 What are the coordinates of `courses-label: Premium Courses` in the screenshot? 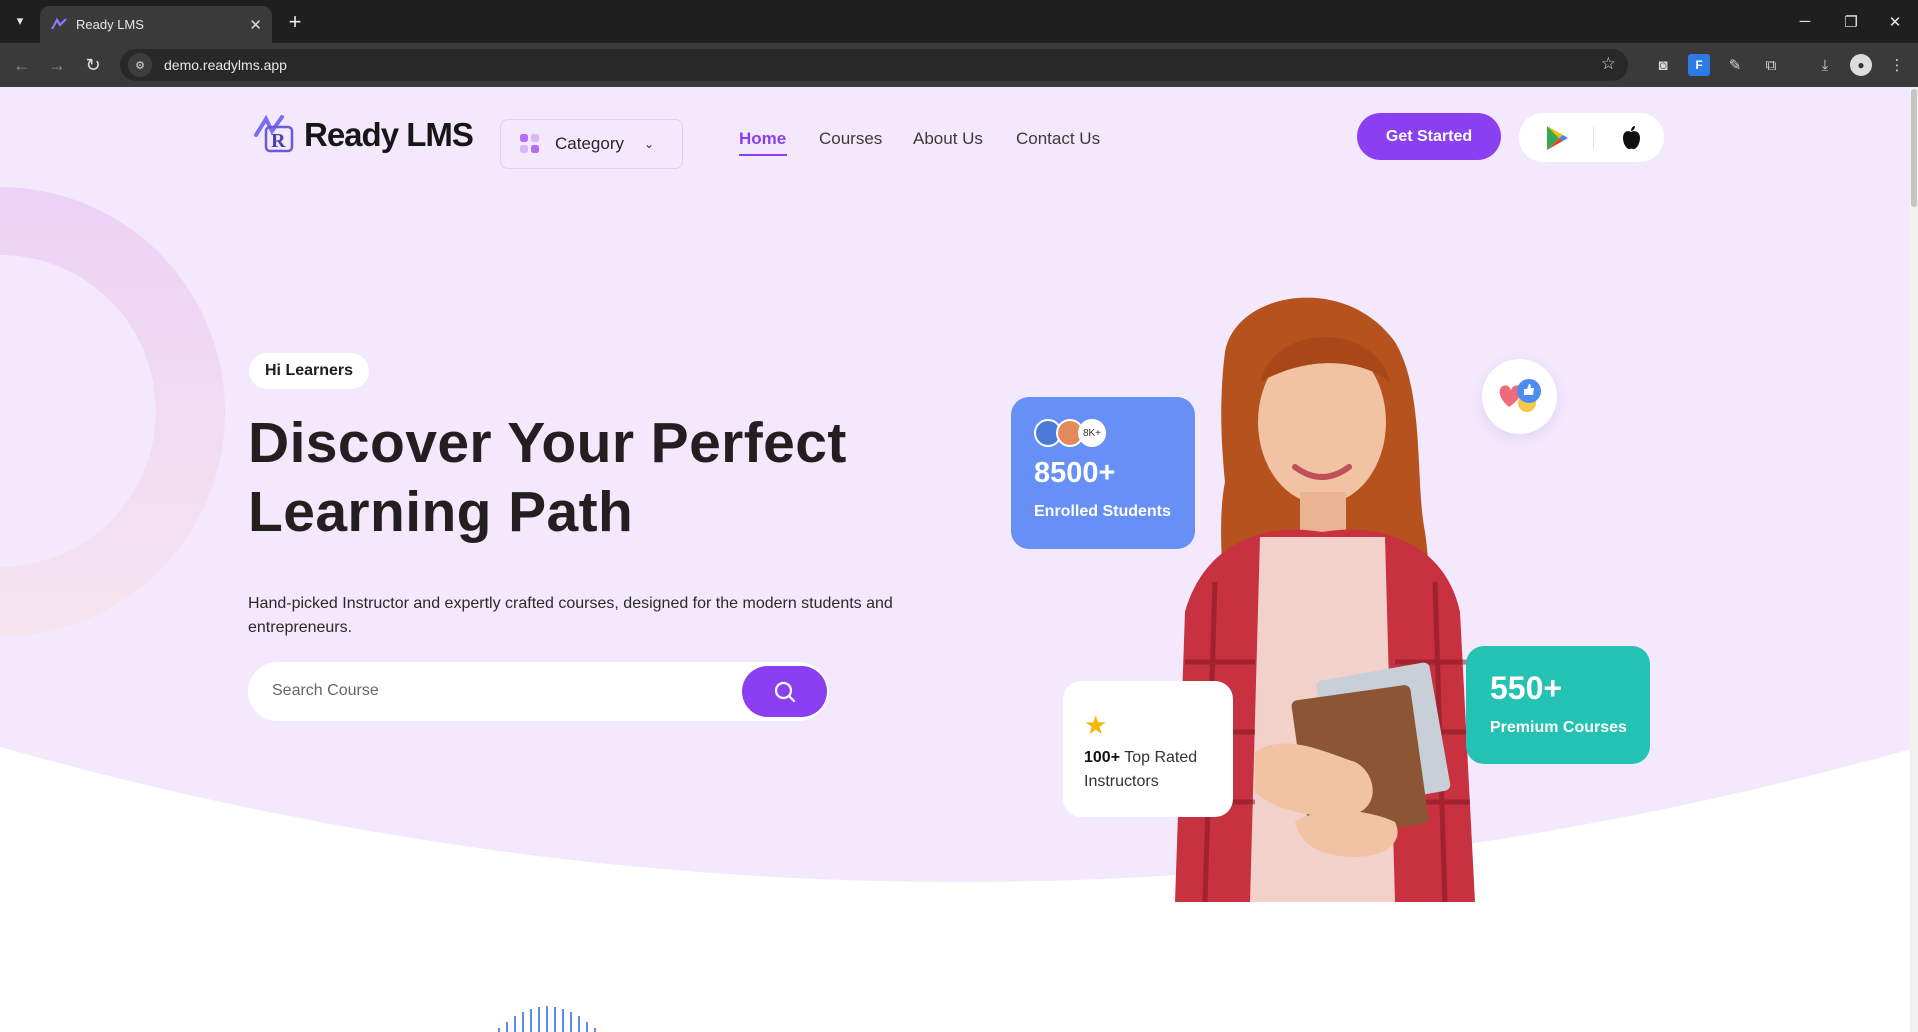 It's located at (1558, 727).